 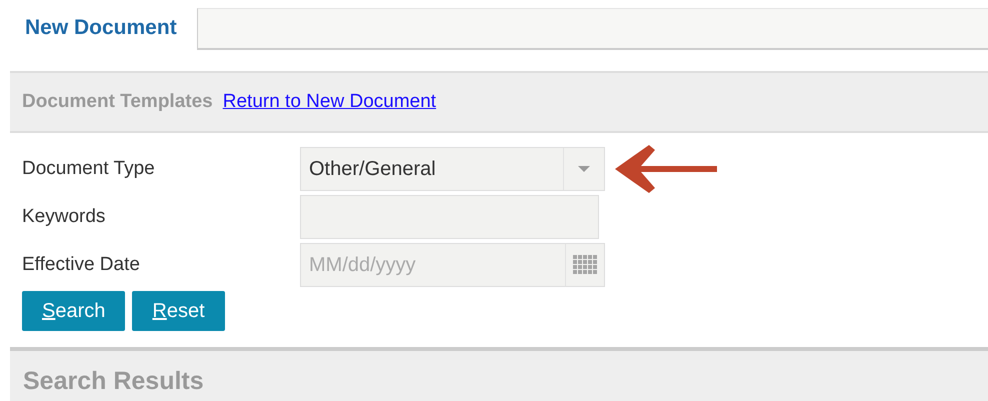 What do you see at coordinates (449, 217) in the screenshot?
I see `keywords-field` at bounding box center [449, 217].